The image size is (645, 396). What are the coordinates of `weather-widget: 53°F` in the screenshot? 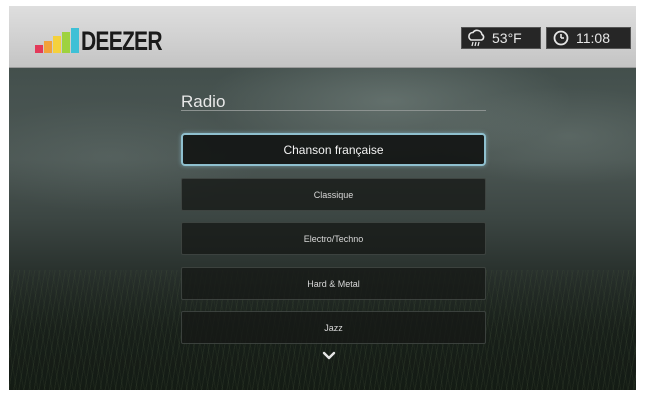 It's located at (501, 38).